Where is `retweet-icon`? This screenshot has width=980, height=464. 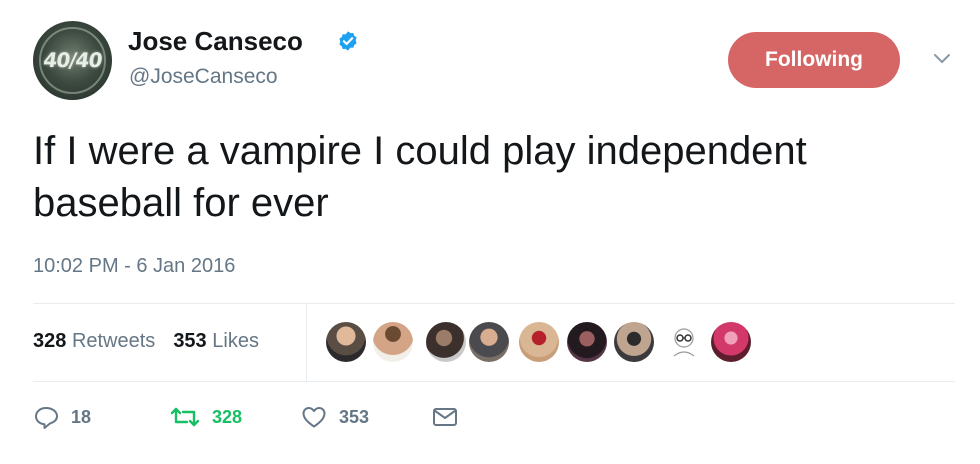 retweet-icon is located at coordinates (185, 417).